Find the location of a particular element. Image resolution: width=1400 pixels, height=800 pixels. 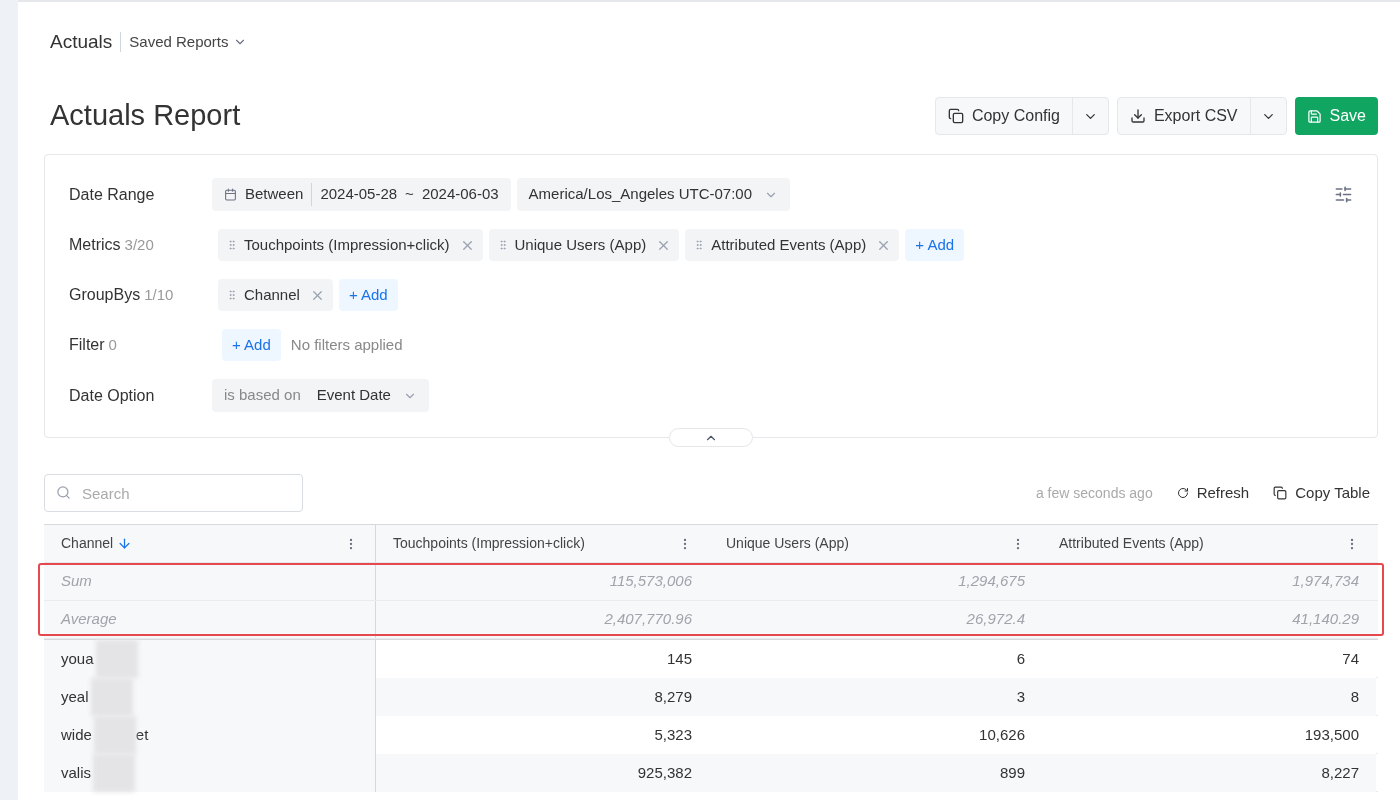

column-header: Touchpoints (Impression+click) is located at coordinates (542, 543).